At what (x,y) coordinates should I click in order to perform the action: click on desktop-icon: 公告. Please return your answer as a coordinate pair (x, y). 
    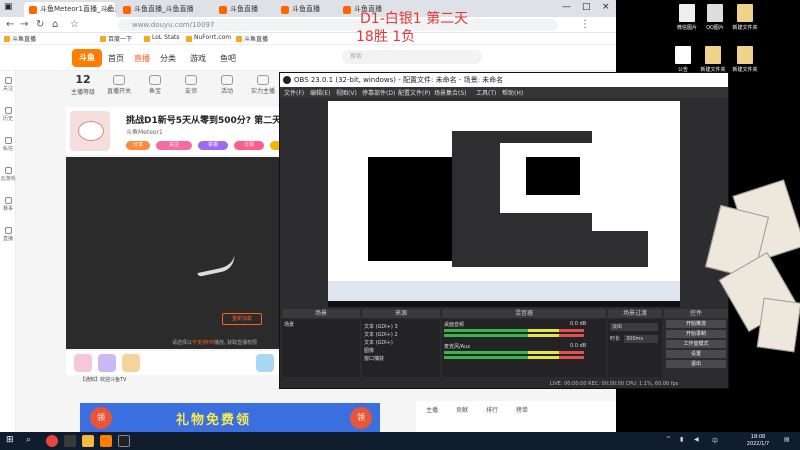
    Looking at the image, I should click on (683, 59).